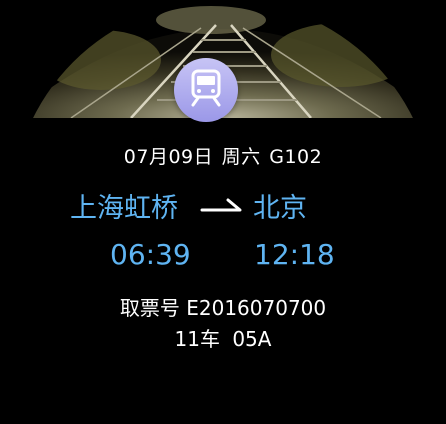  I want to click on trip-header: 07月09日 周六 G102, so click(223, 155).